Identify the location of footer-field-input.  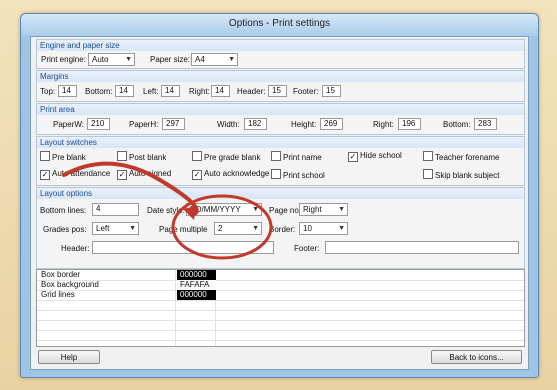
(422, 247).